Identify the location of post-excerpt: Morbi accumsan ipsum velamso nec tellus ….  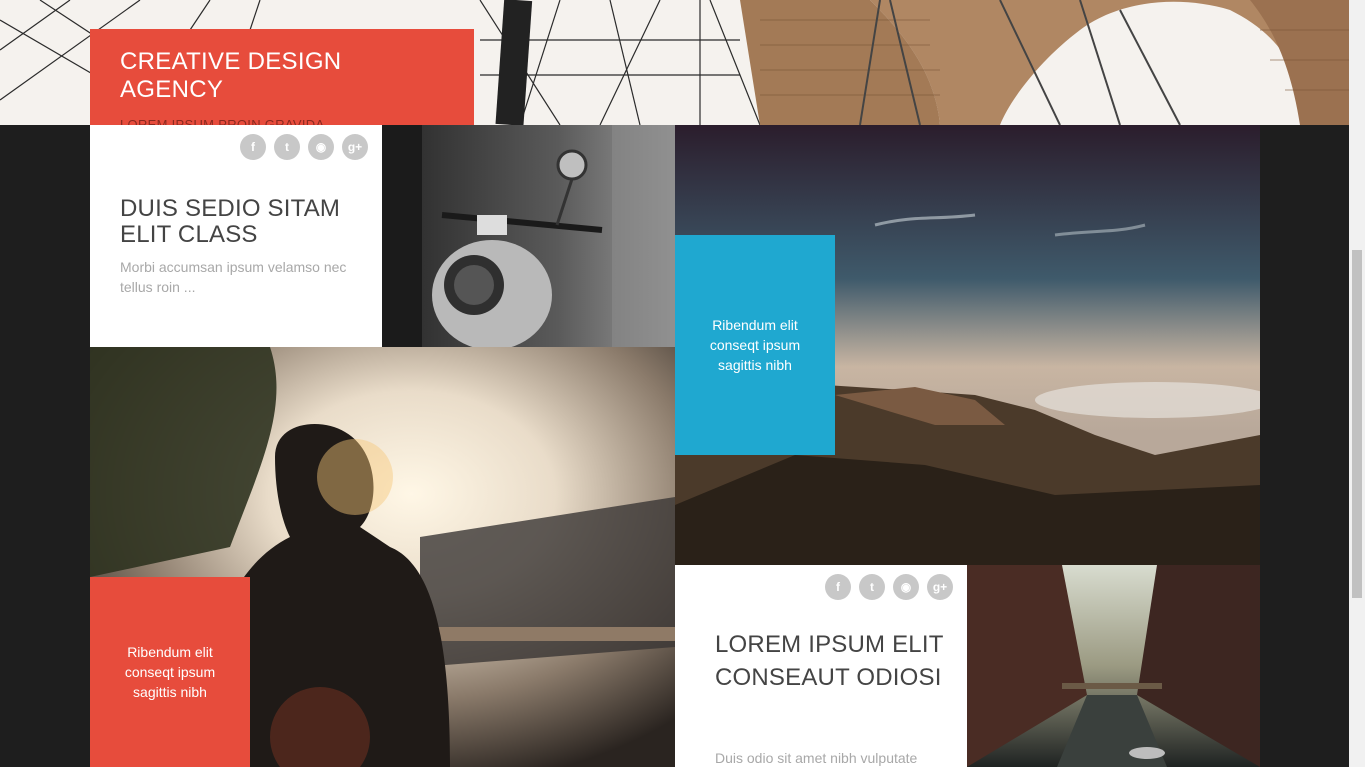
(233, 277).